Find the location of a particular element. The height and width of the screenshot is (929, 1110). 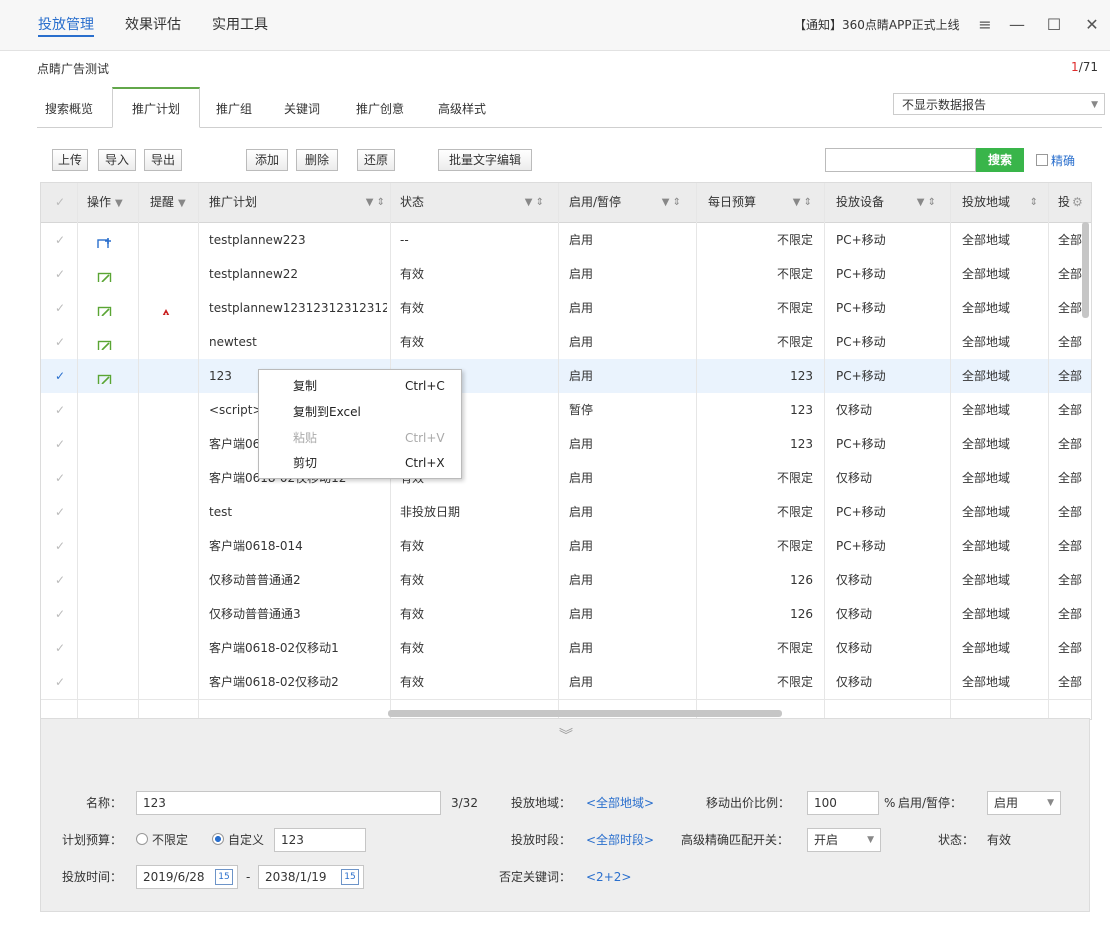

horizontal-scrollbar is located at coordinates (585, 713).